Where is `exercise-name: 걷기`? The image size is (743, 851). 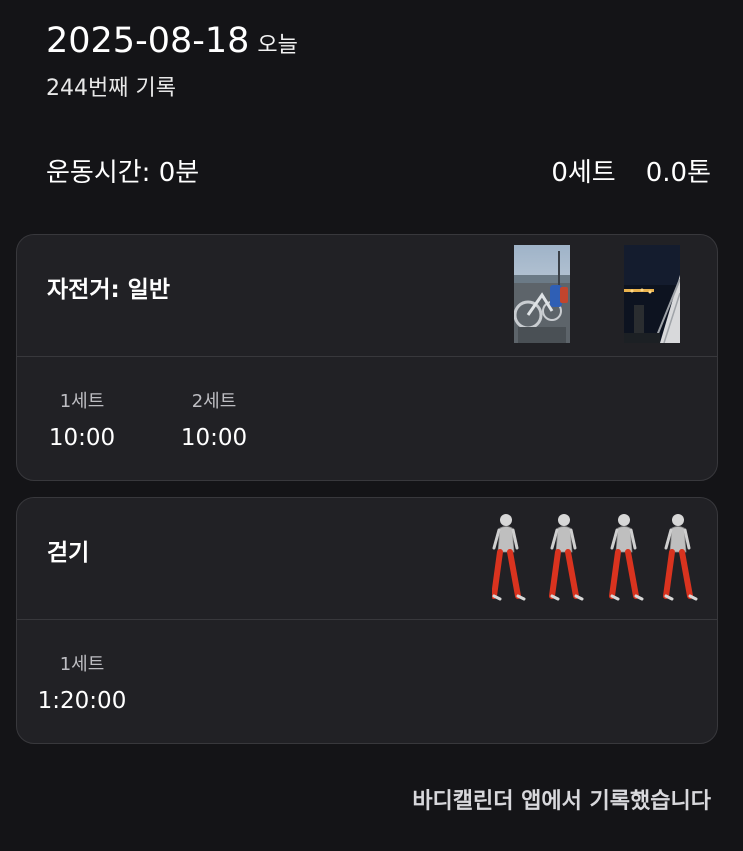
exercise-name: 걷기 is located at coordinates (68, 553).